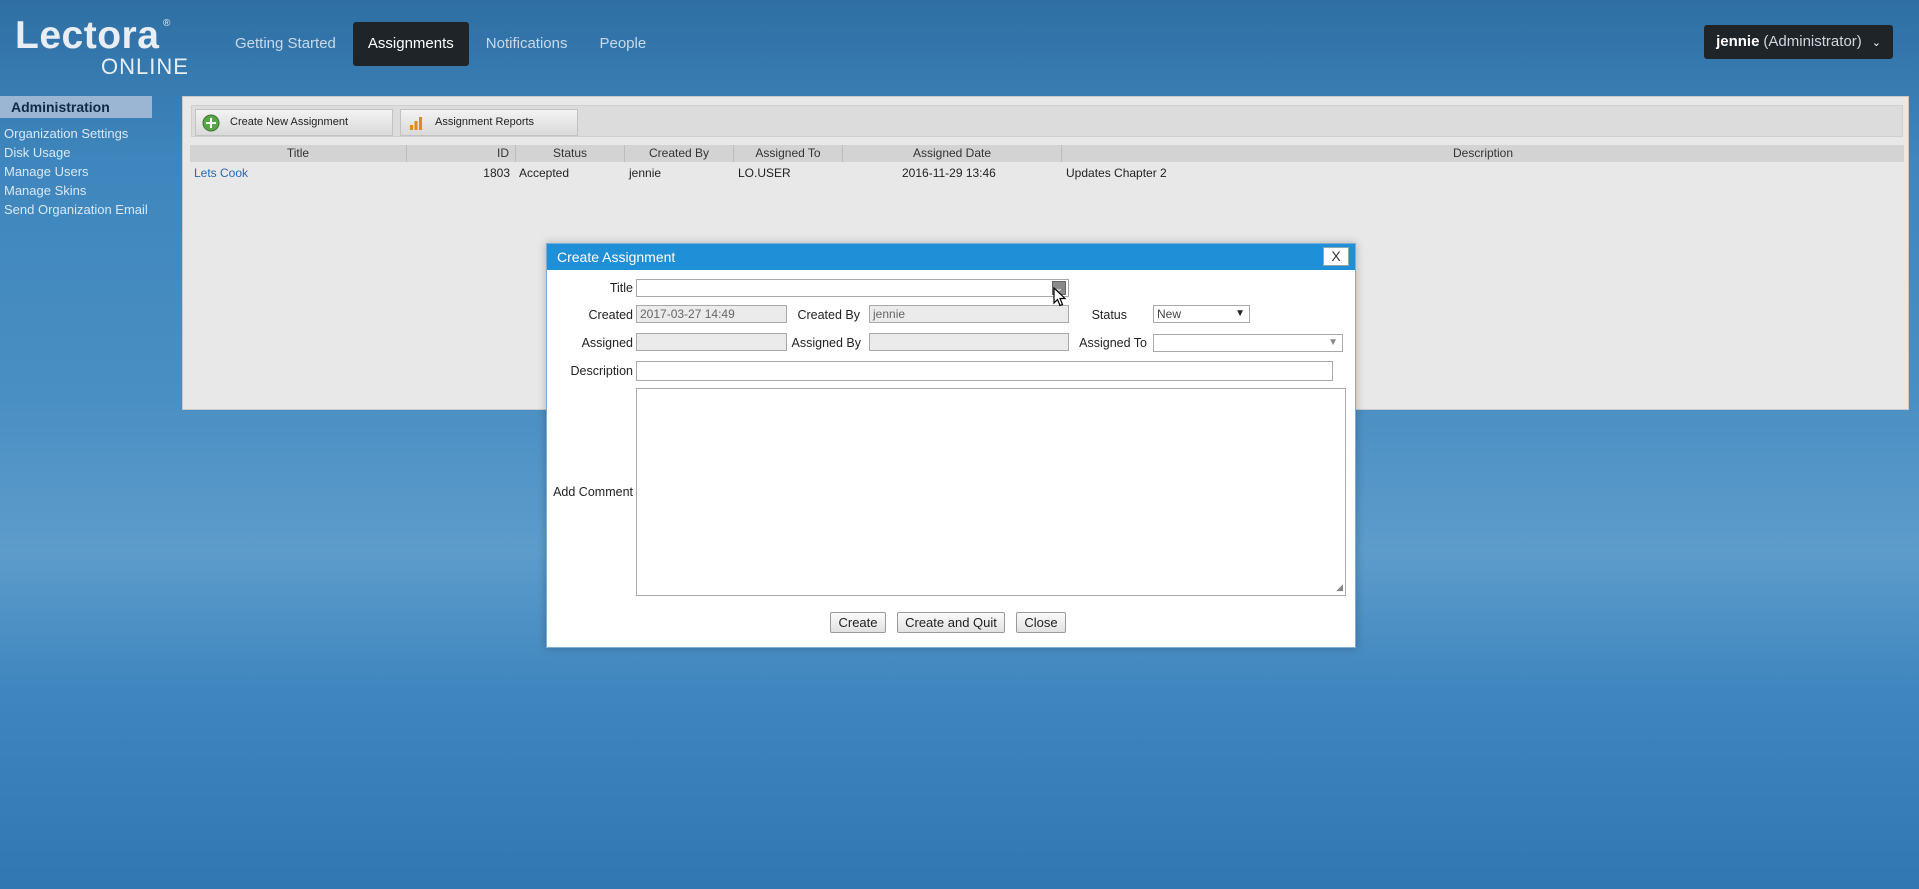  What do you see at coordinates (991, 492) in the screenshot?
I see `comment-textarea: ◢` at bounding box center [991, 492].